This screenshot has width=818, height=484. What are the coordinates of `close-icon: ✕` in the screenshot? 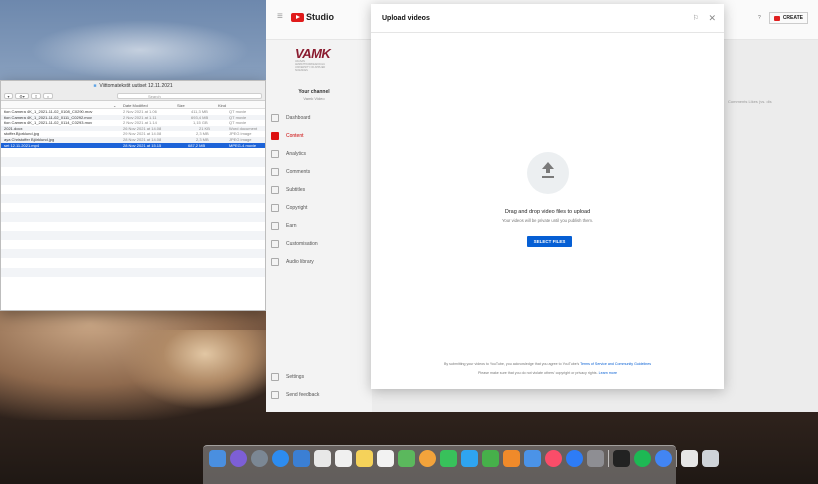 It's located at (712, 18).